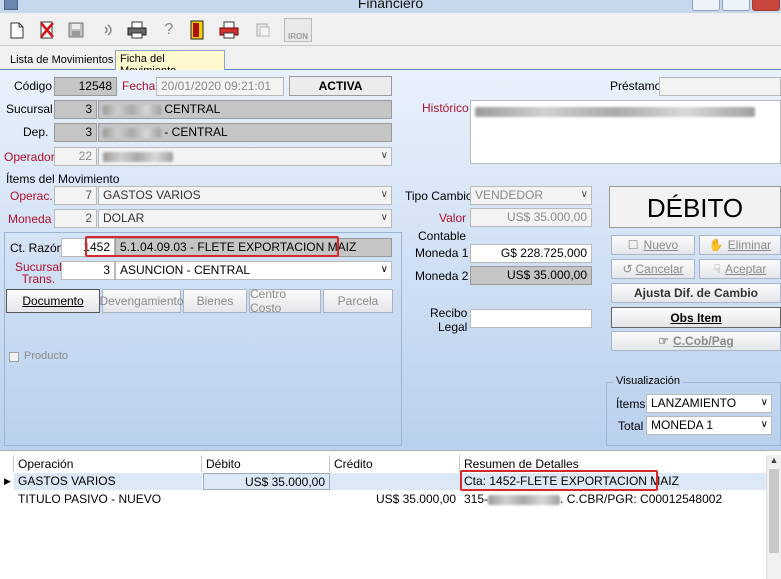  What do you see at coordinates (720, 86) in the screenshot?
I see `prestamo-field` at bounding box center [720, 86].